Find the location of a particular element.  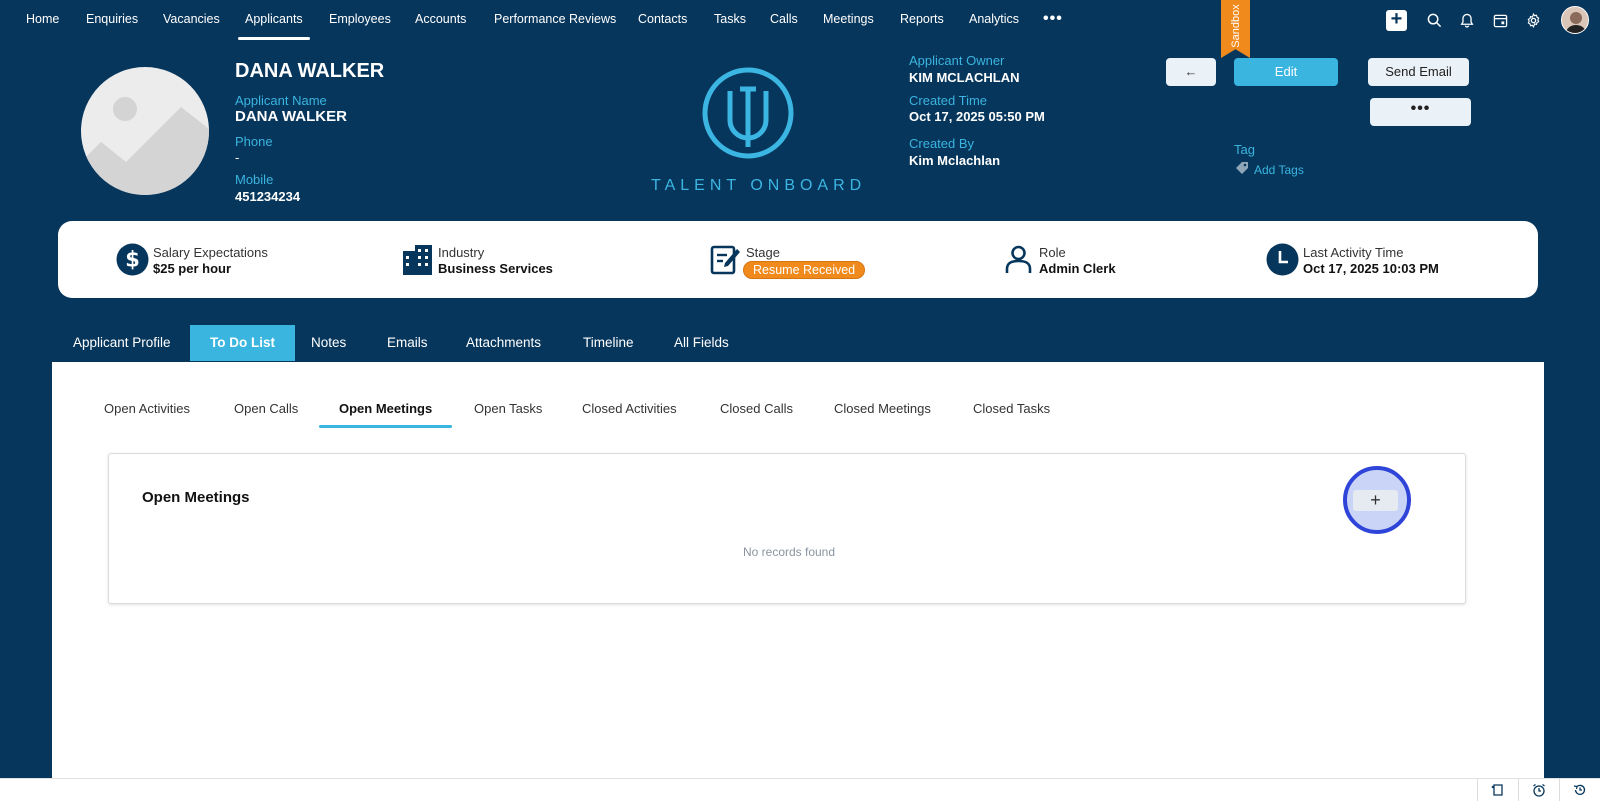

salary-value: $25 per hour is located at coordinates (192, 268).